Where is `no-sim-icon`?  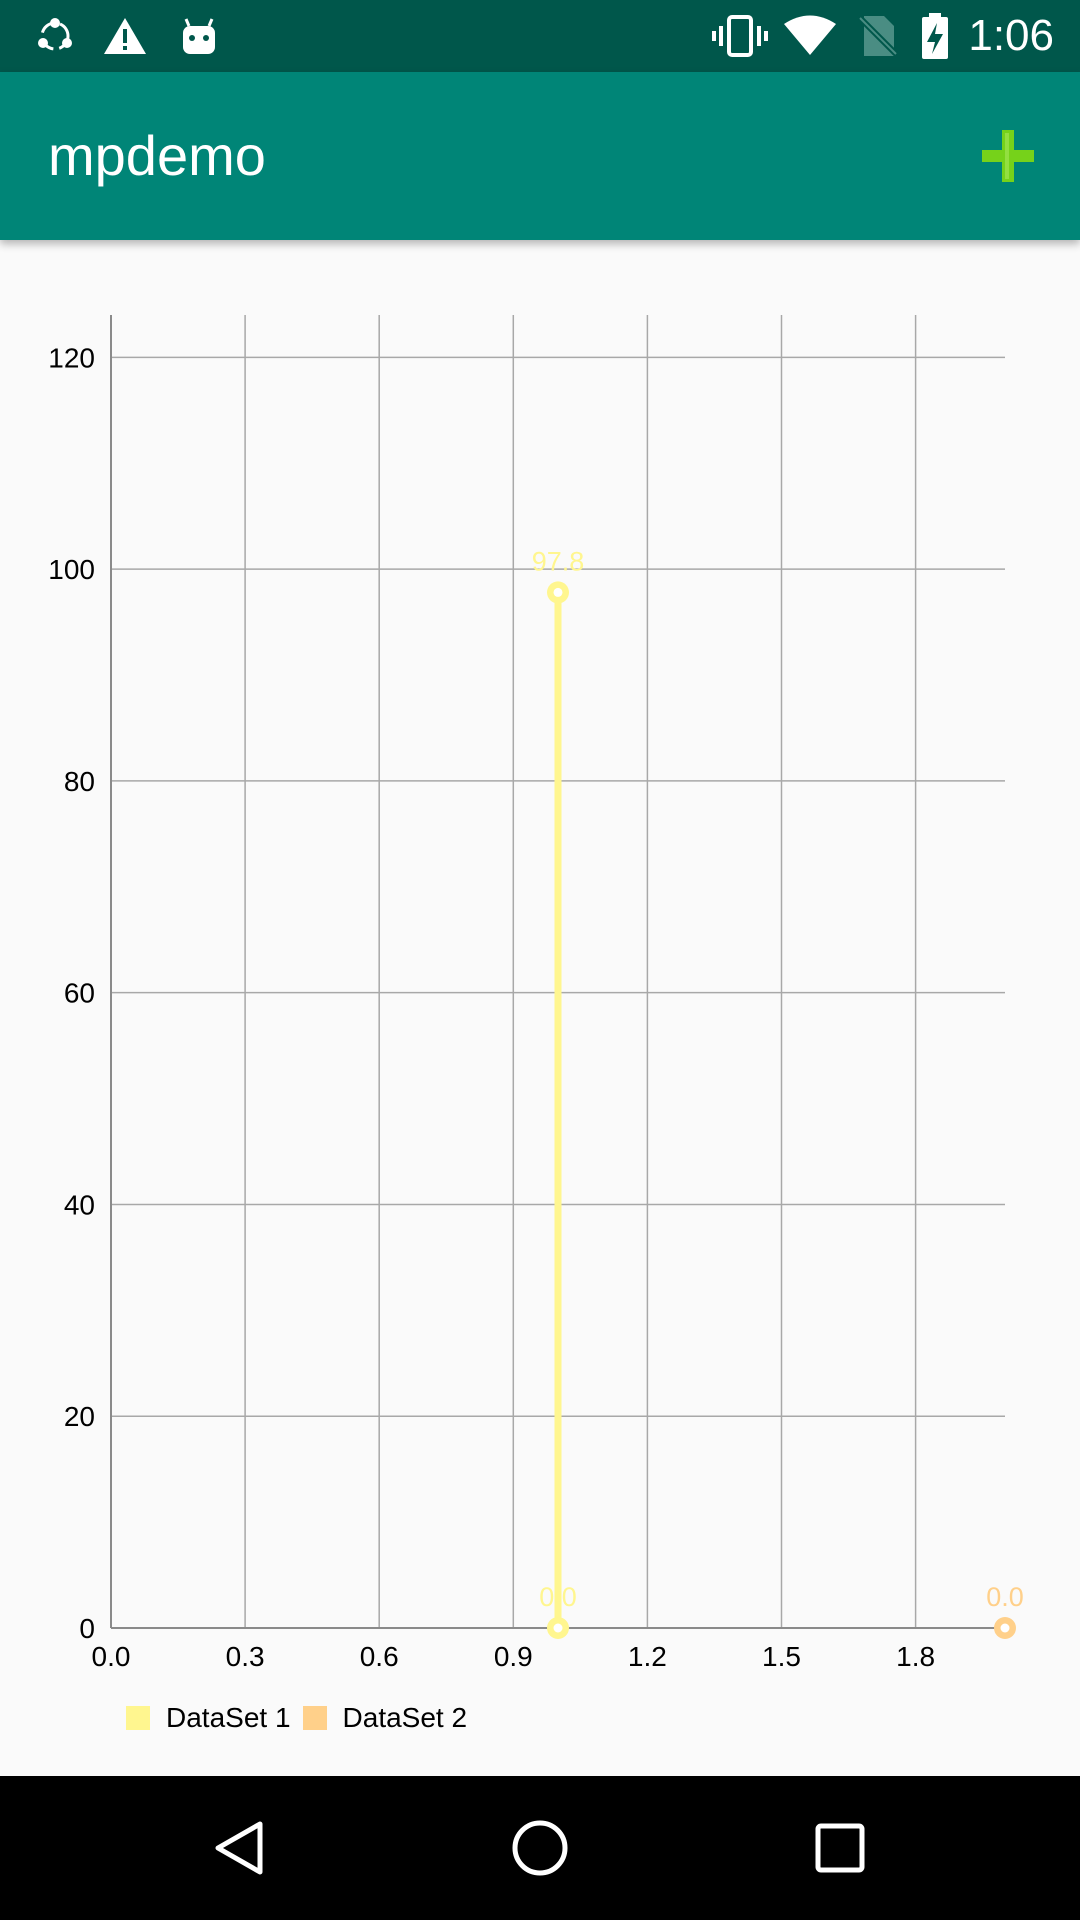 no-sim-icon is located at coordinates (878, 36).